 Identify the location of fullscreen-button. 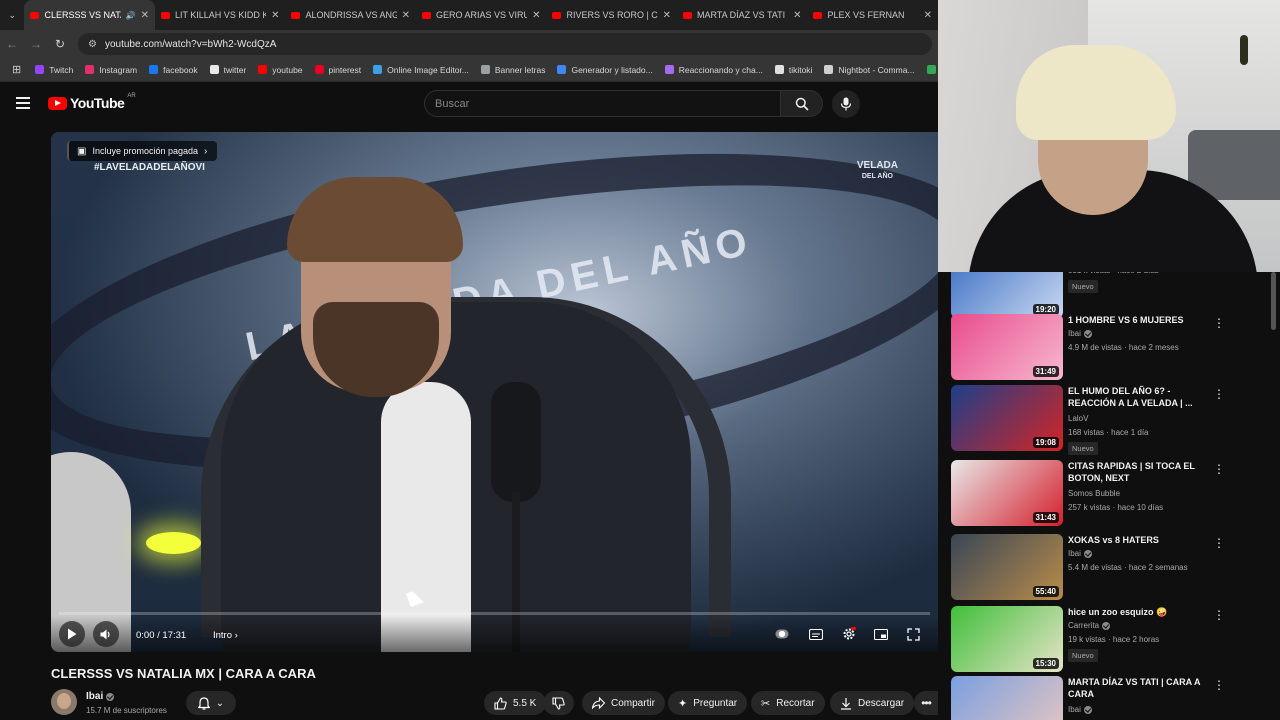
(913, 634).